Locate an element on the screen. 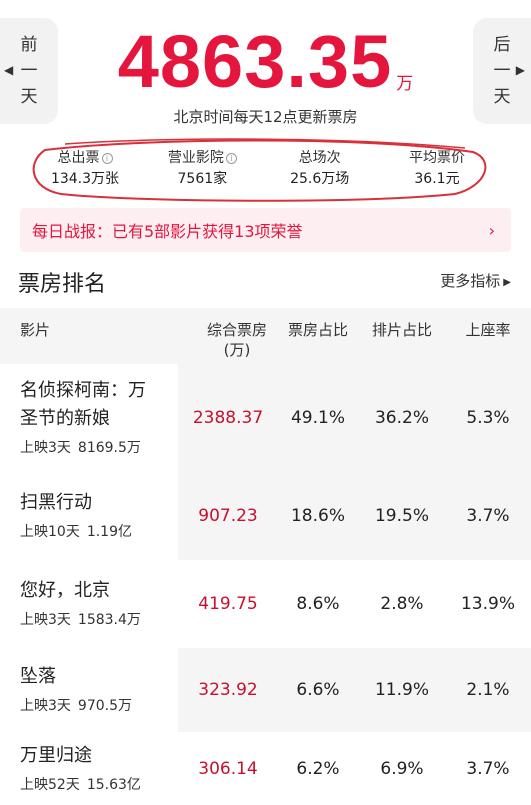  film-info: 扫黑行动 上映10天 1.19亿 is located at coordinates (89, 516).